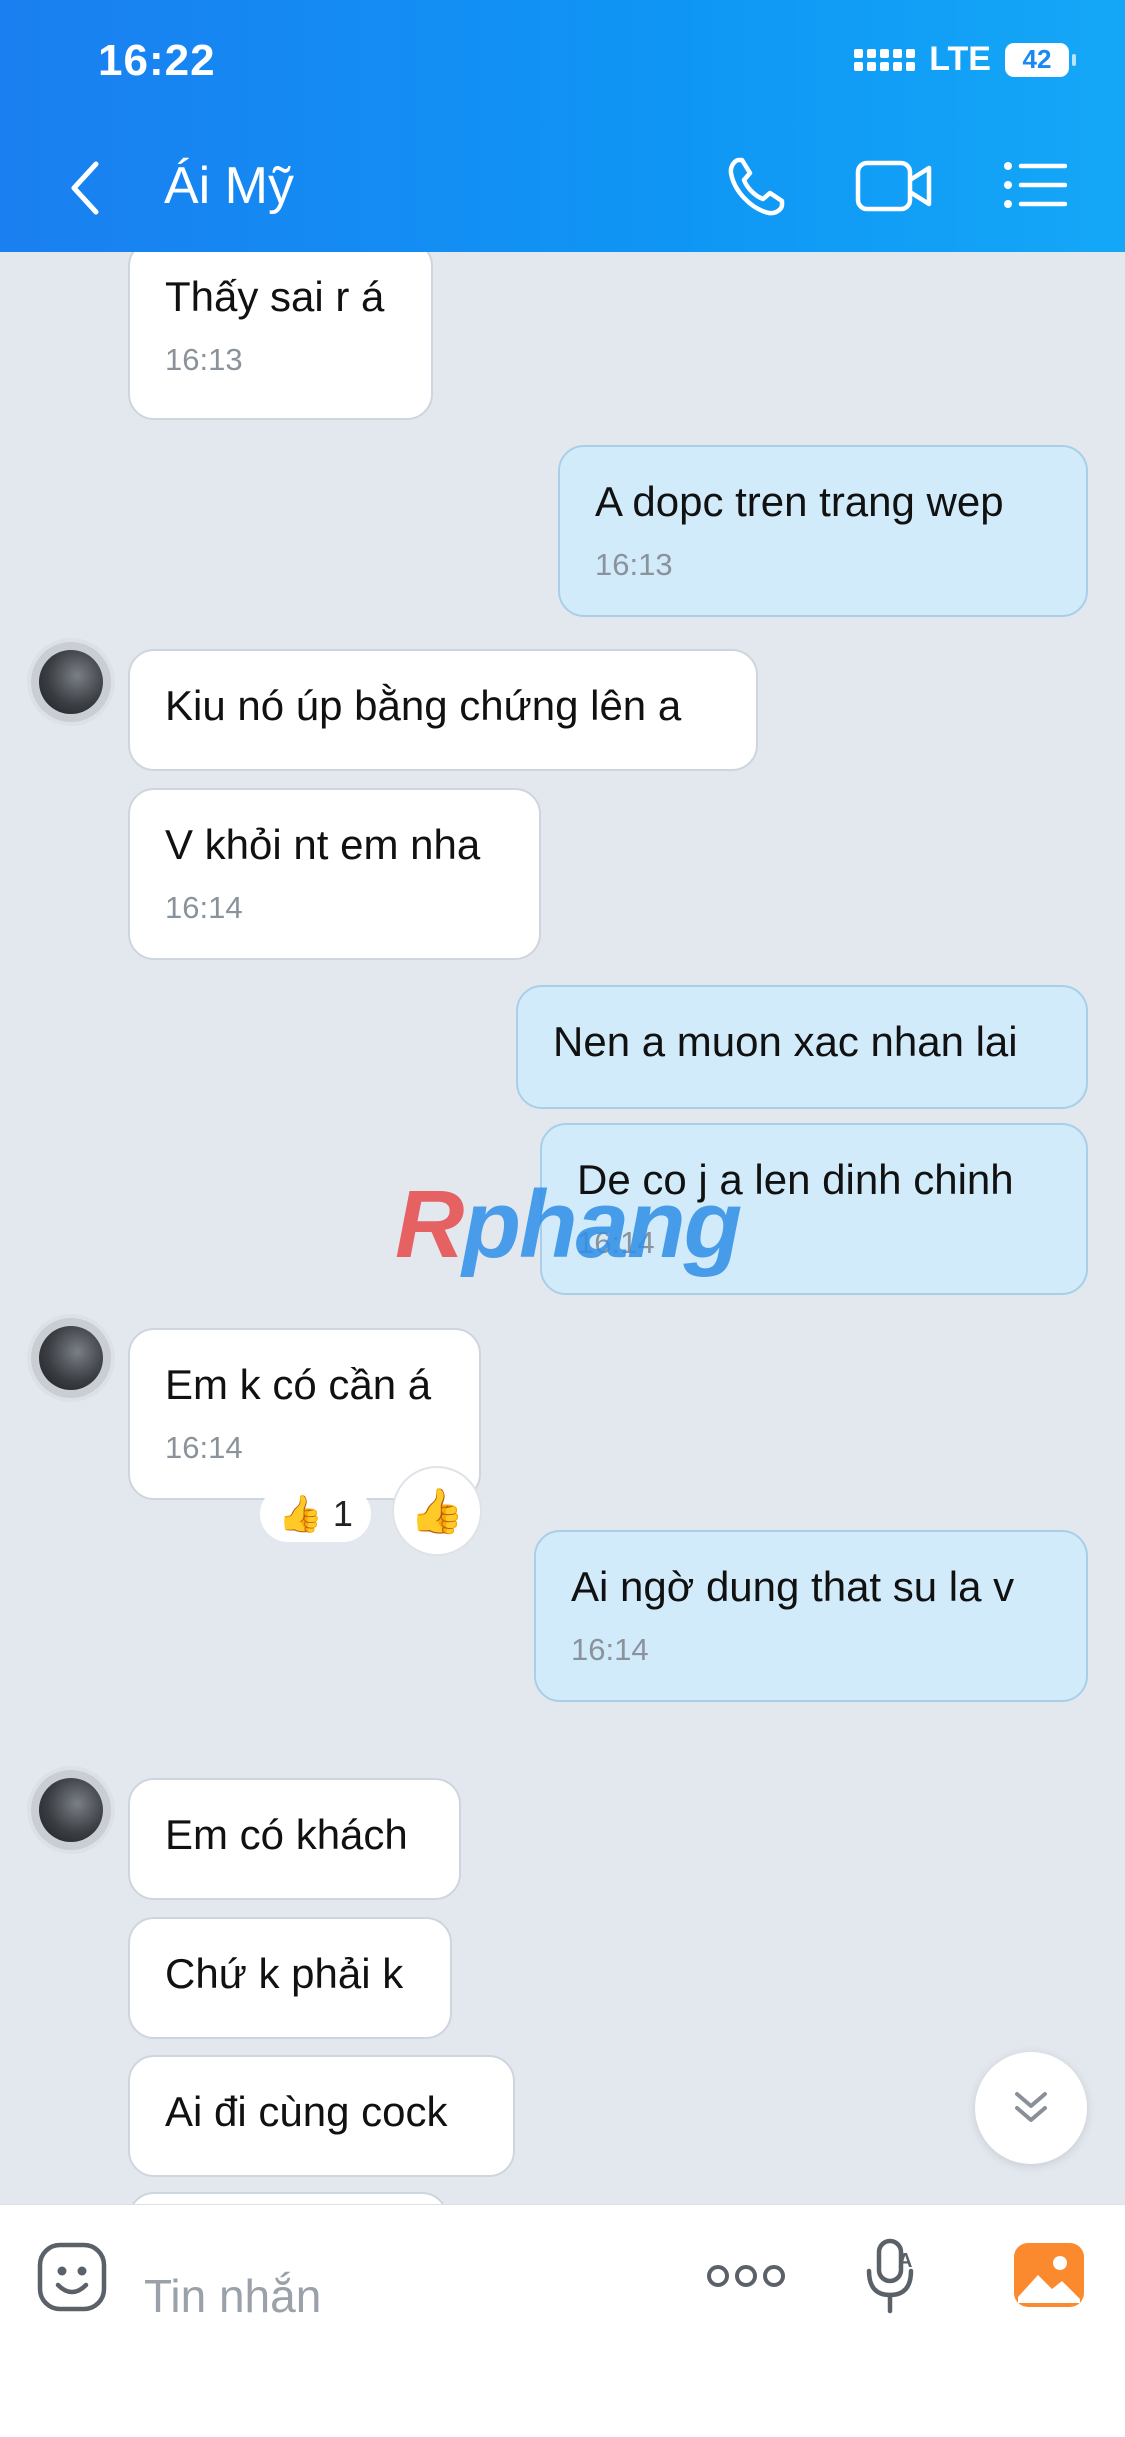  I want to click on message-outgoing: Nen a muon xac nhan lai, so click(802, 1047).